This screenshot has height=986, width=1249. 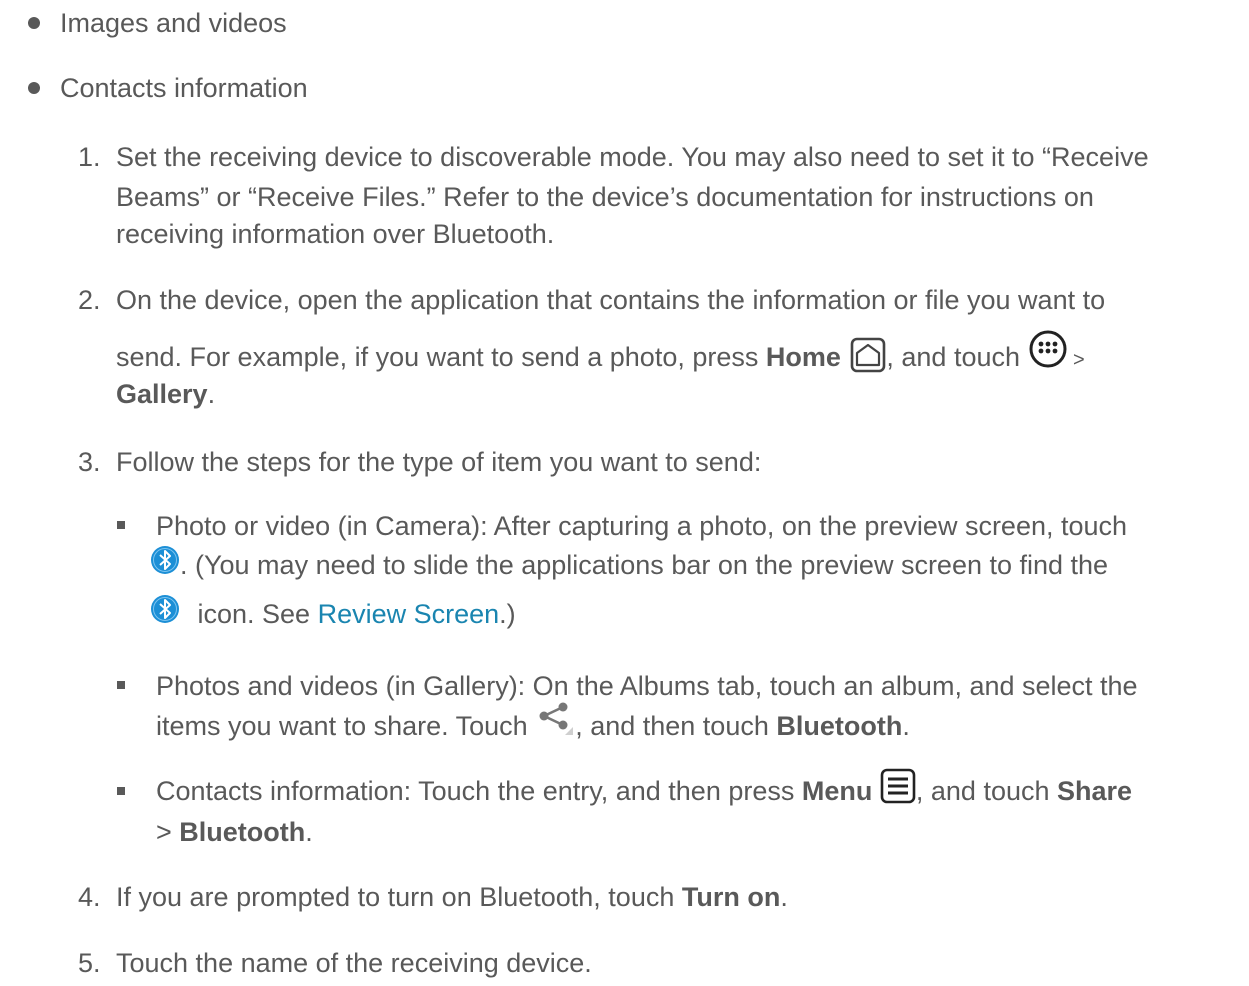 What do you see at coordinates (837, 791) in the screenshot?
I see `menu-label: Menu` at bounding box center [837, 791].